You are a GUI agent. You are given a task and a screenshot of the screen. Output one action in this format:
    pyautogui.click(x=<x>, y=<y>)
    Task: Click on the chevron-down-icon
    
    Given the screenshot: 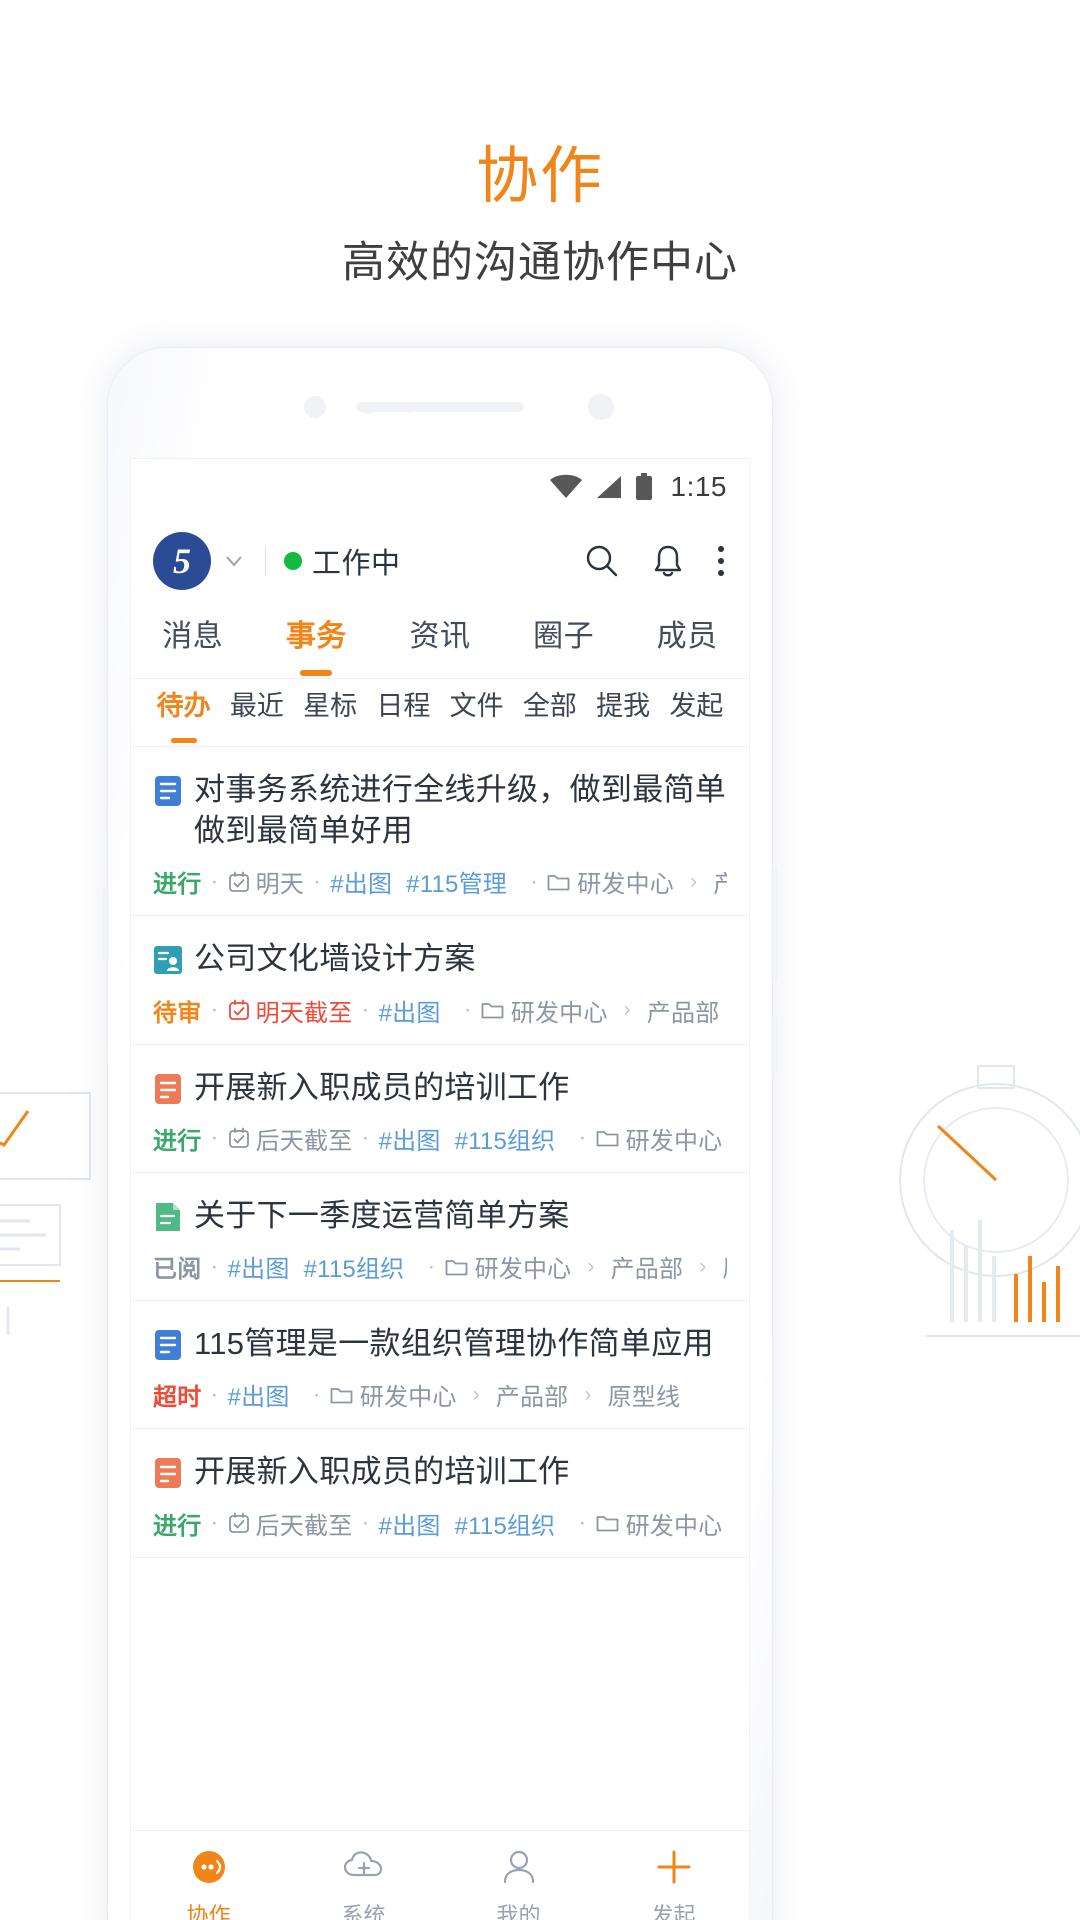 What is the action you would take?
    pyautogui.click(x=234, y=561)
    